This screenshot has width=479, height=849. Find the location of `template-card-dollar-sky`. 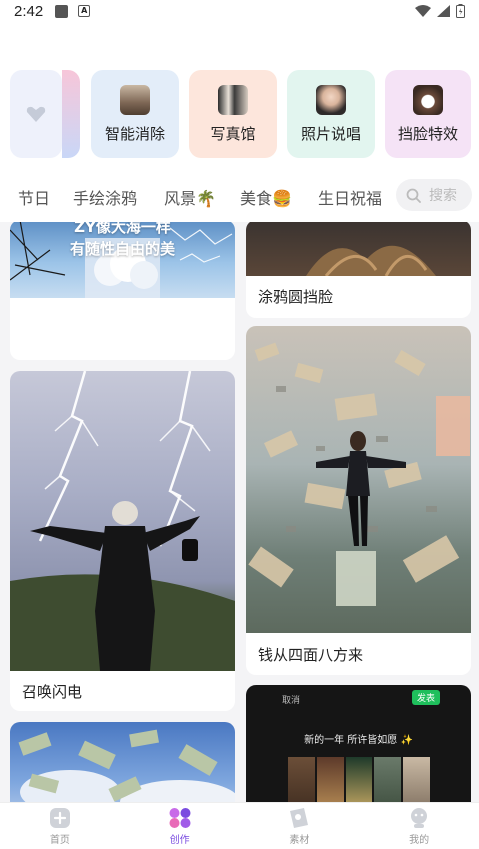

template-card-dollar-sky is located at coordinates (122, 762).